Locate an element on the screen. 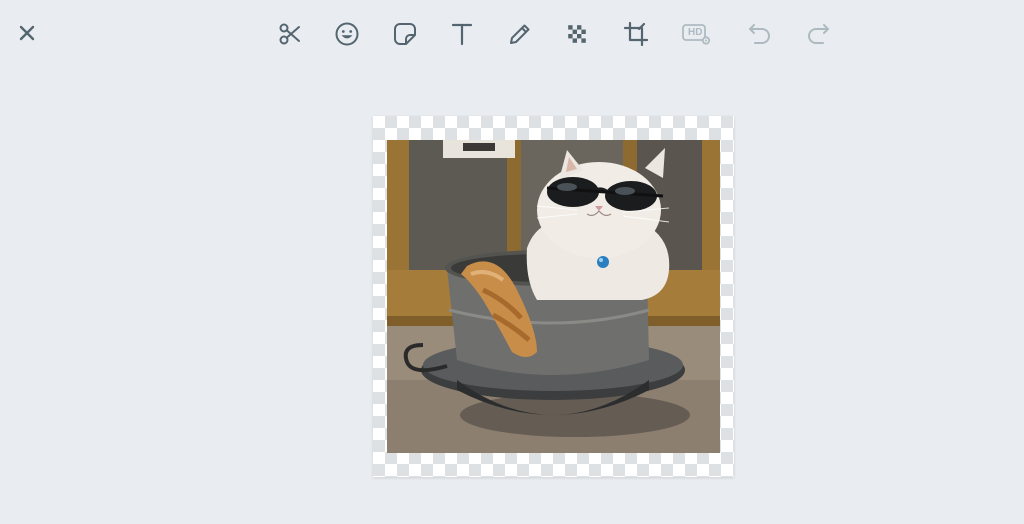 The image size is (1024, 524). emoji-tool-button is located at coordinates (347, 34).